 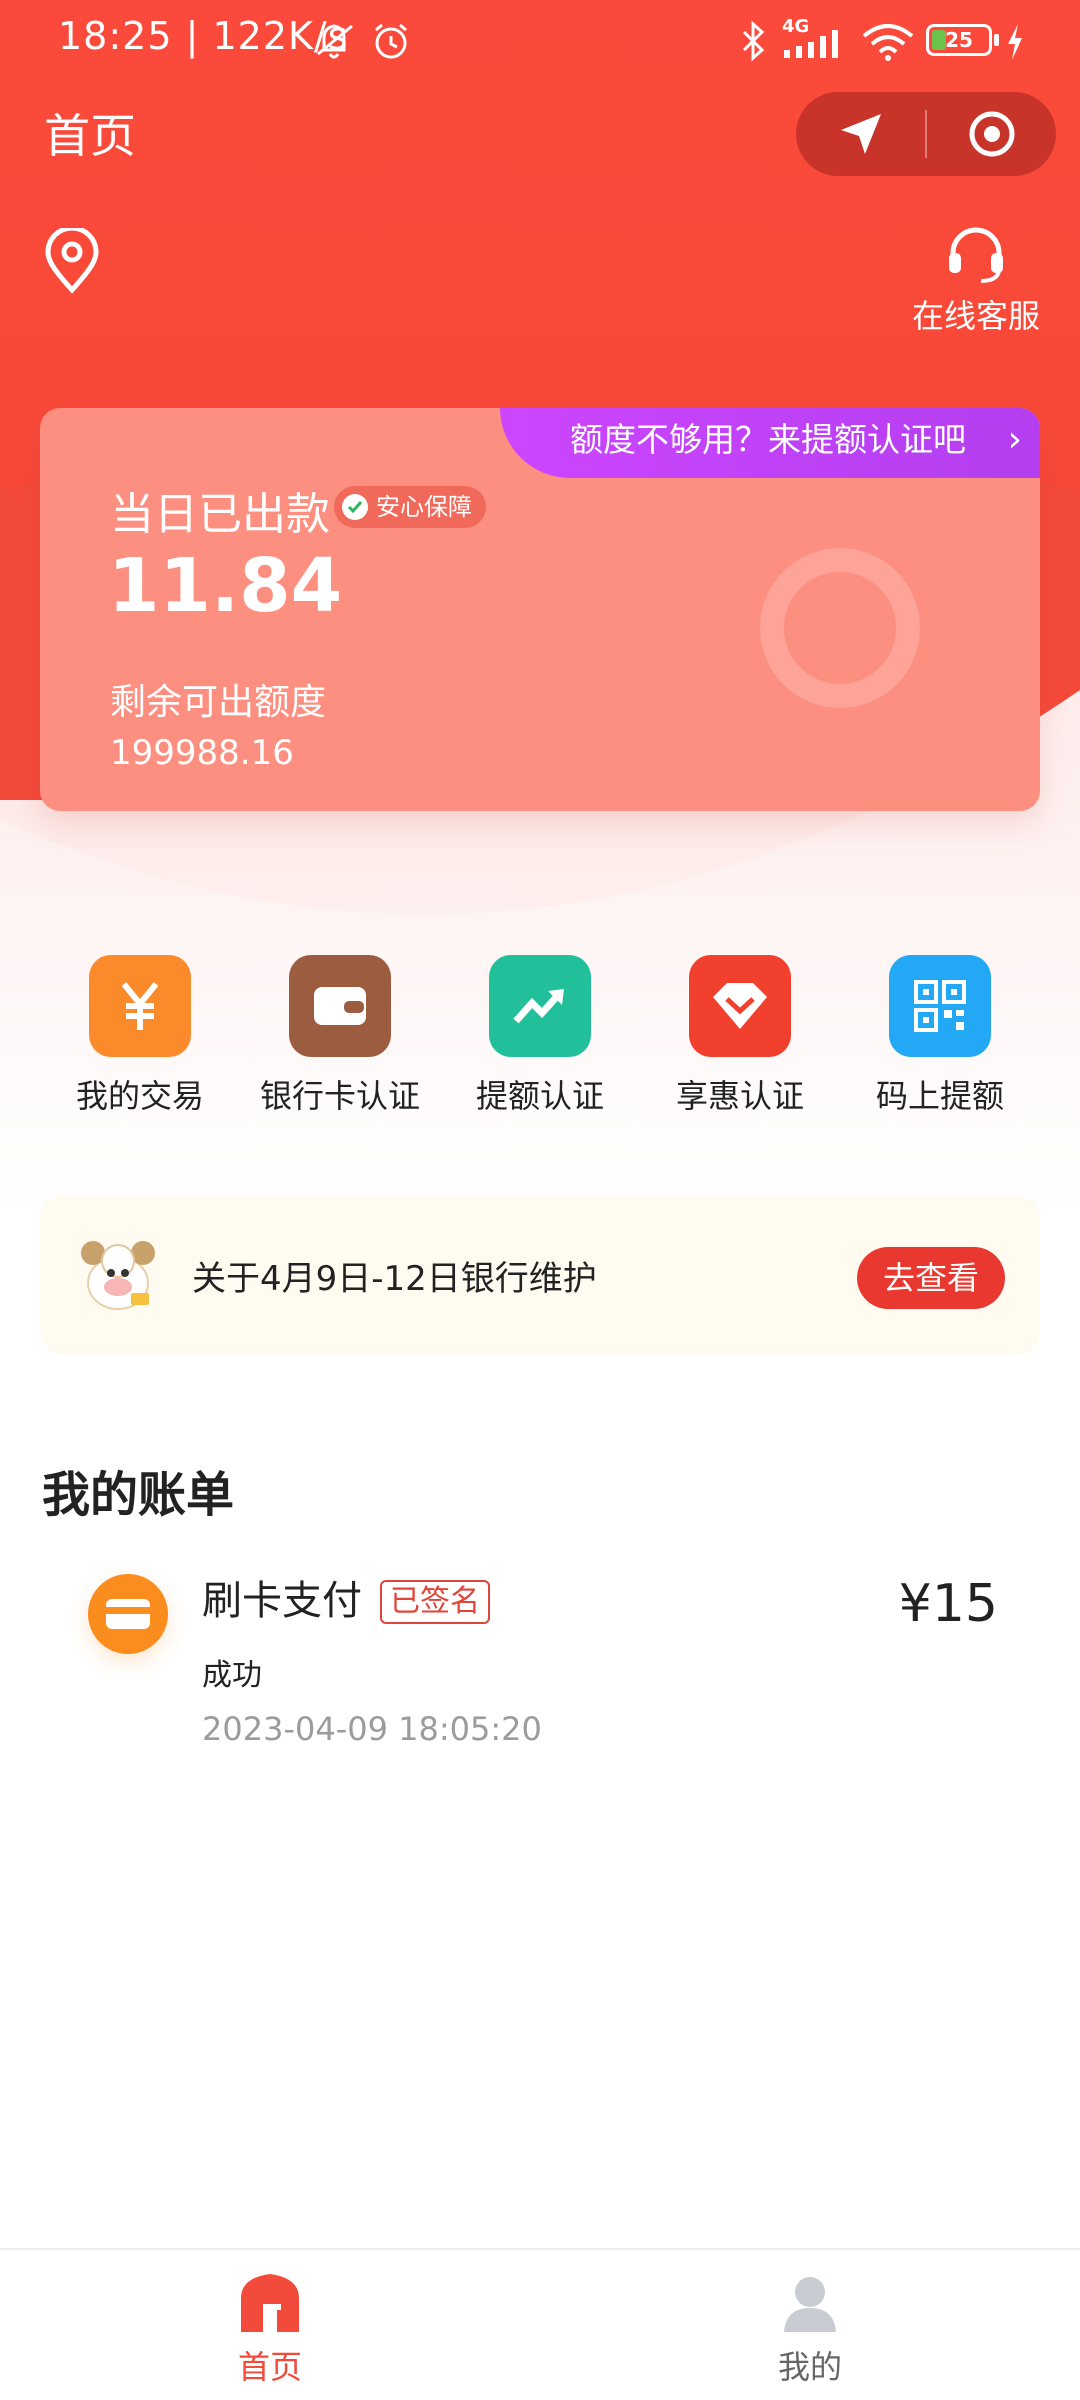 I want to click on status-time: 18:25 | 122K/s, so click(x=203, y=36).